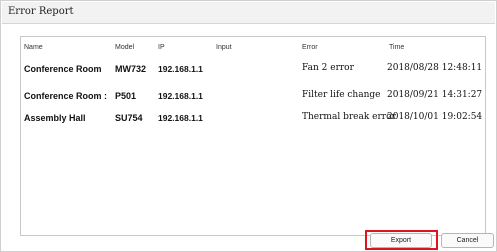 The image size is (497, 252). Describe the element at coordinates (401, 240) in the screenshot. I see `export-button: Export` at that location.